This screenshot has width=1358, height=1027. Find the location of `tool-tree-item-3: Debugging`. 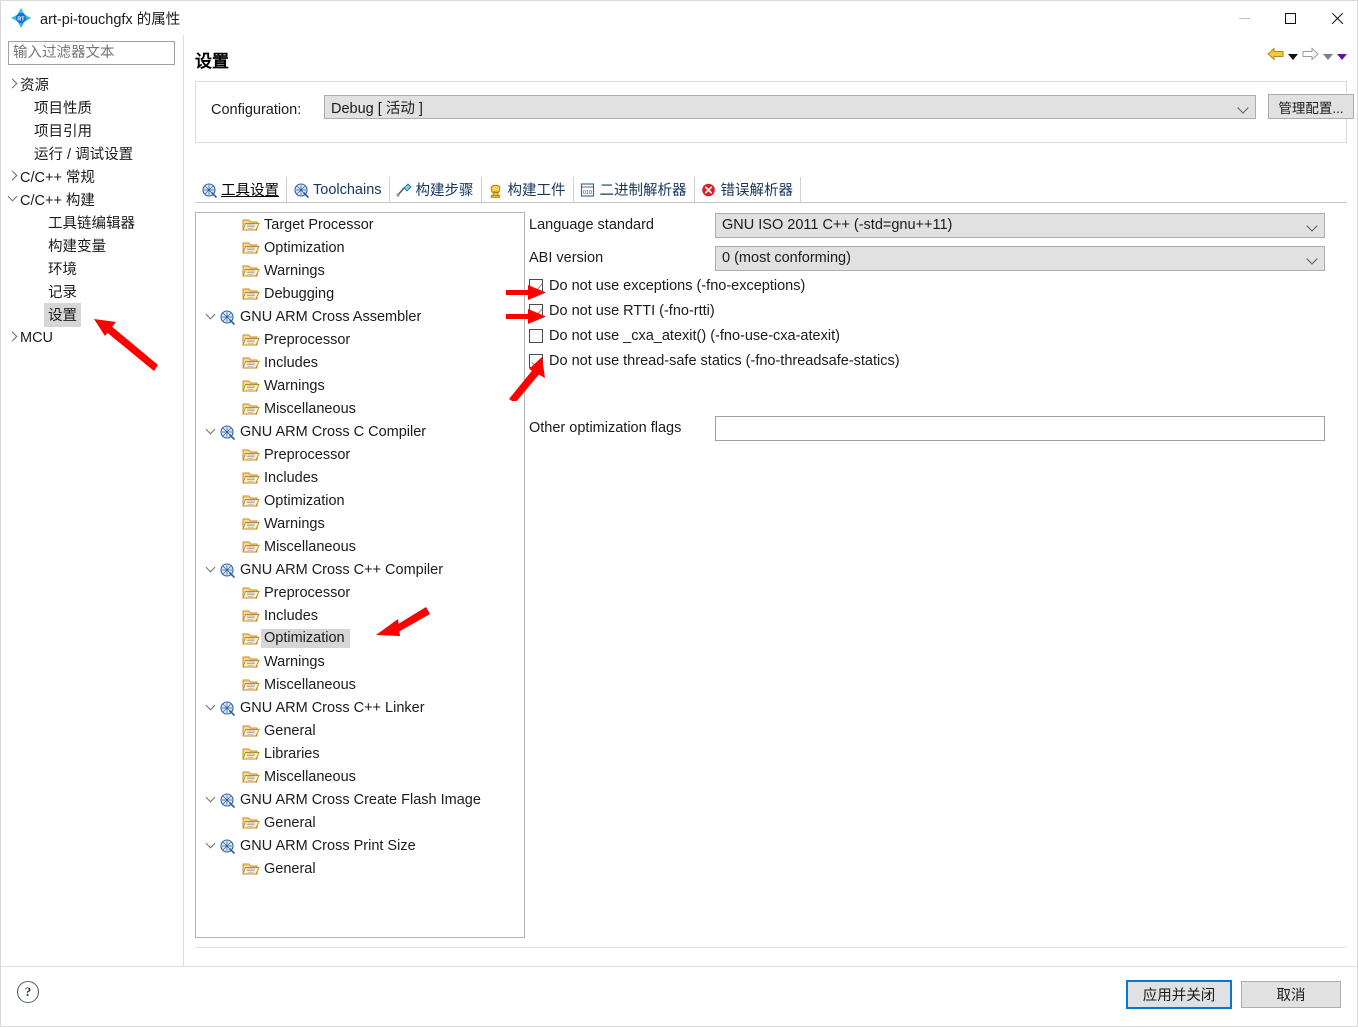

tool-tree-item-3: Debugging is located at coordinates (360, 293).